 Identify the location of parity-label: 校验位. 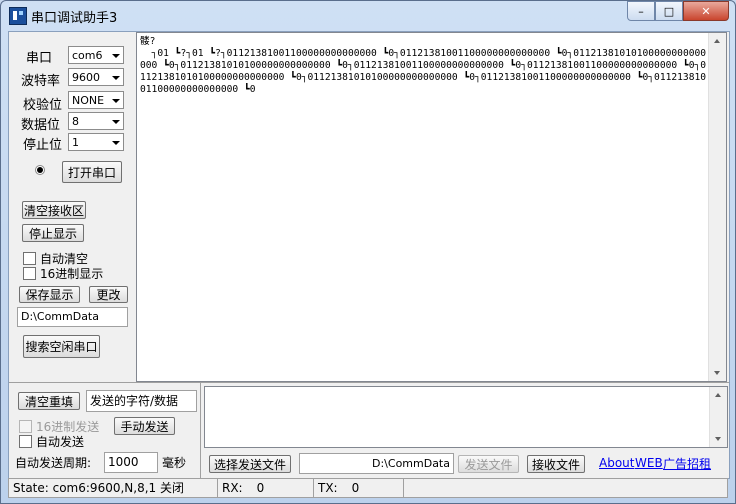
(43, 105).